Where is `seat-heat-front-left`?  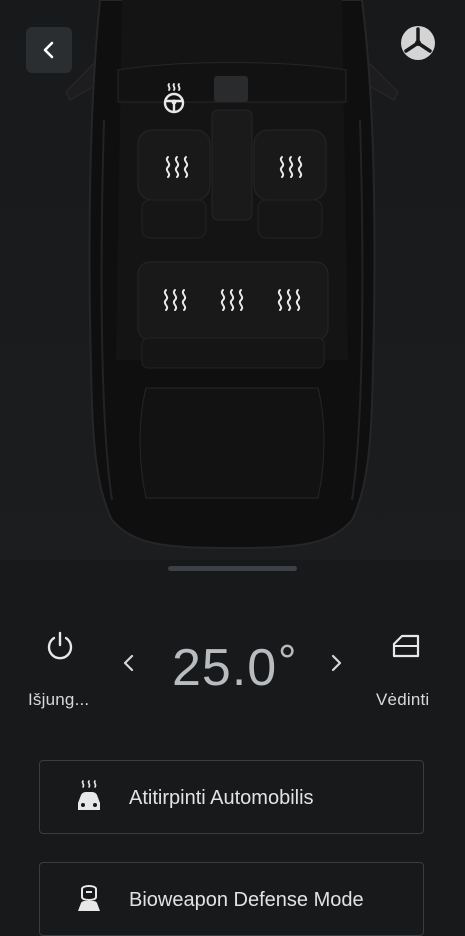 seat-heat-front-left is located at coordinates (177, 167).